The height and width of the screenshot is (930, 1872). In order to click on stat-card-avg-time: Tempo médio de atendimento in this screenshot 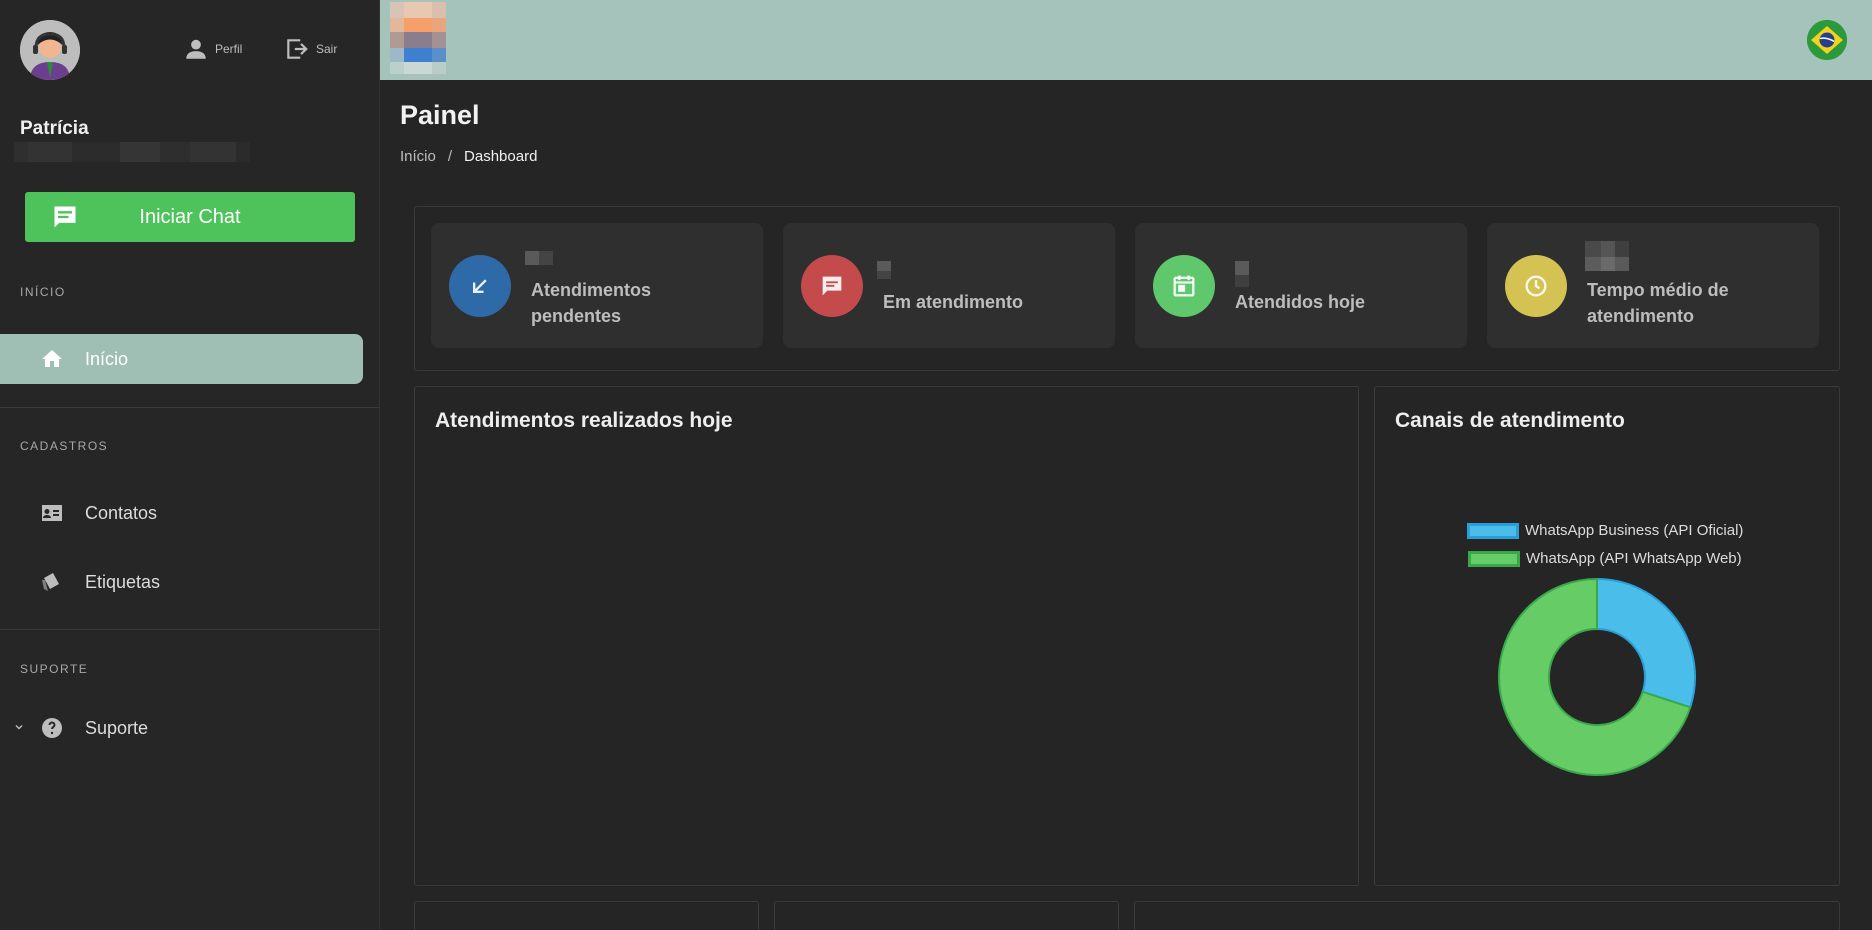, I will do `click(1653, 285)`.